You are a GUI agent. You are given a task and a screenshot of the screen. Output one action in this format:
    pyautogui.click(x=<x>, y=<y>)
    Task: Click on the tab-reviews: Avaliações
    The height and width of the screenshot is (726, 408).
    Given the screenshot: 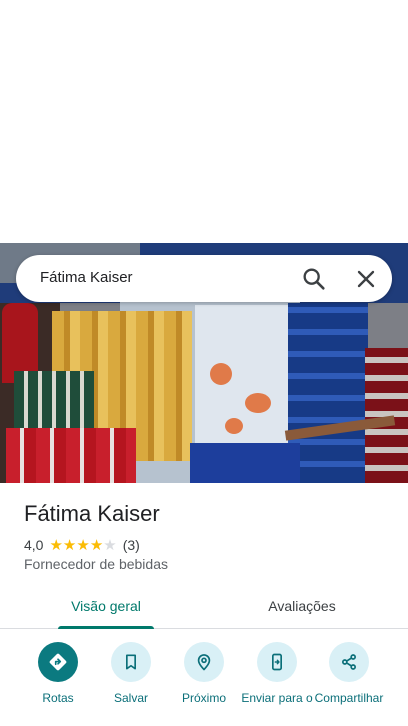 What is the action you would take?
    pyautogui.click(x=302, y=606)
    